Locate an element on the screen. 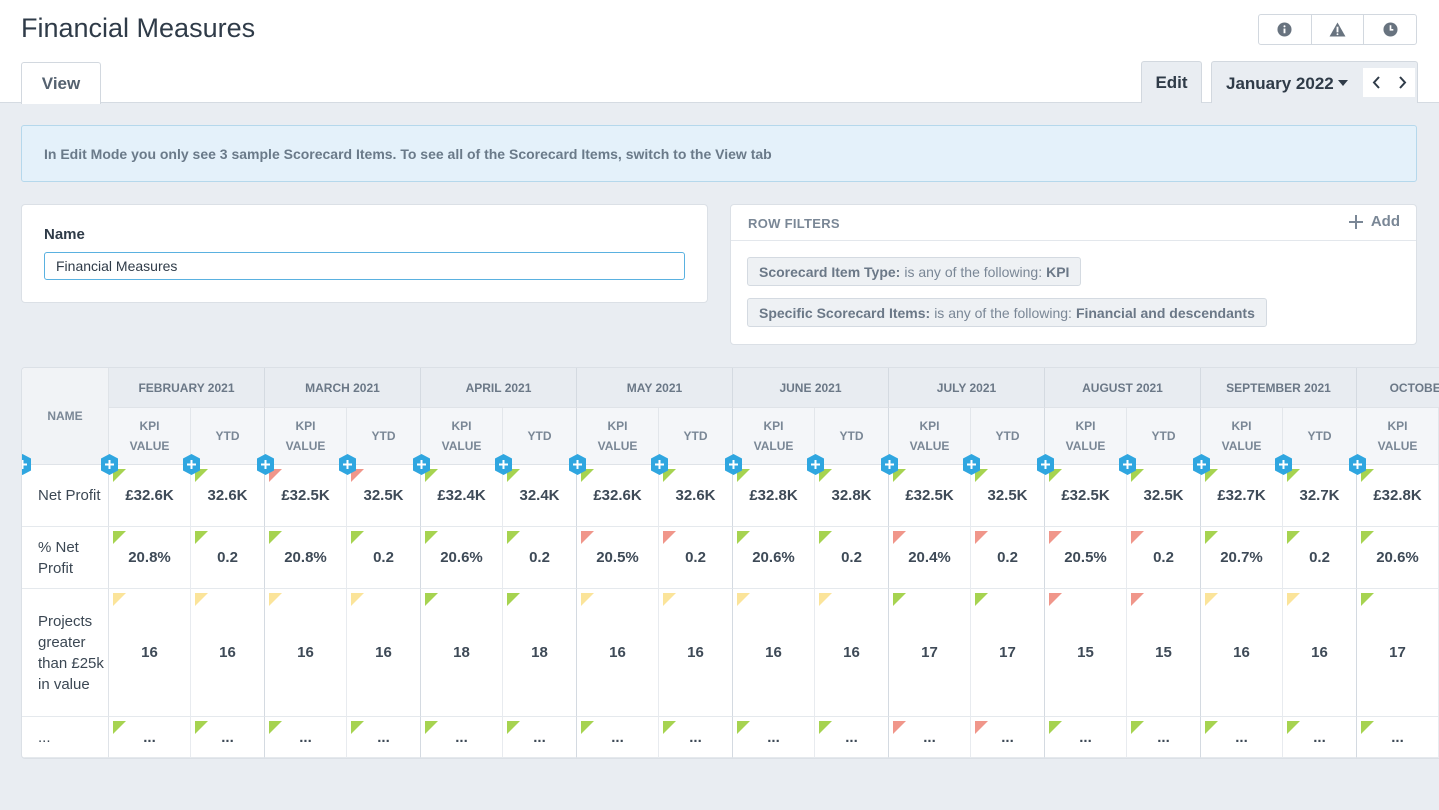 This screenshot has height=810, width=1439. value-cell: 32.7K is located at coordinates (1320, 496).